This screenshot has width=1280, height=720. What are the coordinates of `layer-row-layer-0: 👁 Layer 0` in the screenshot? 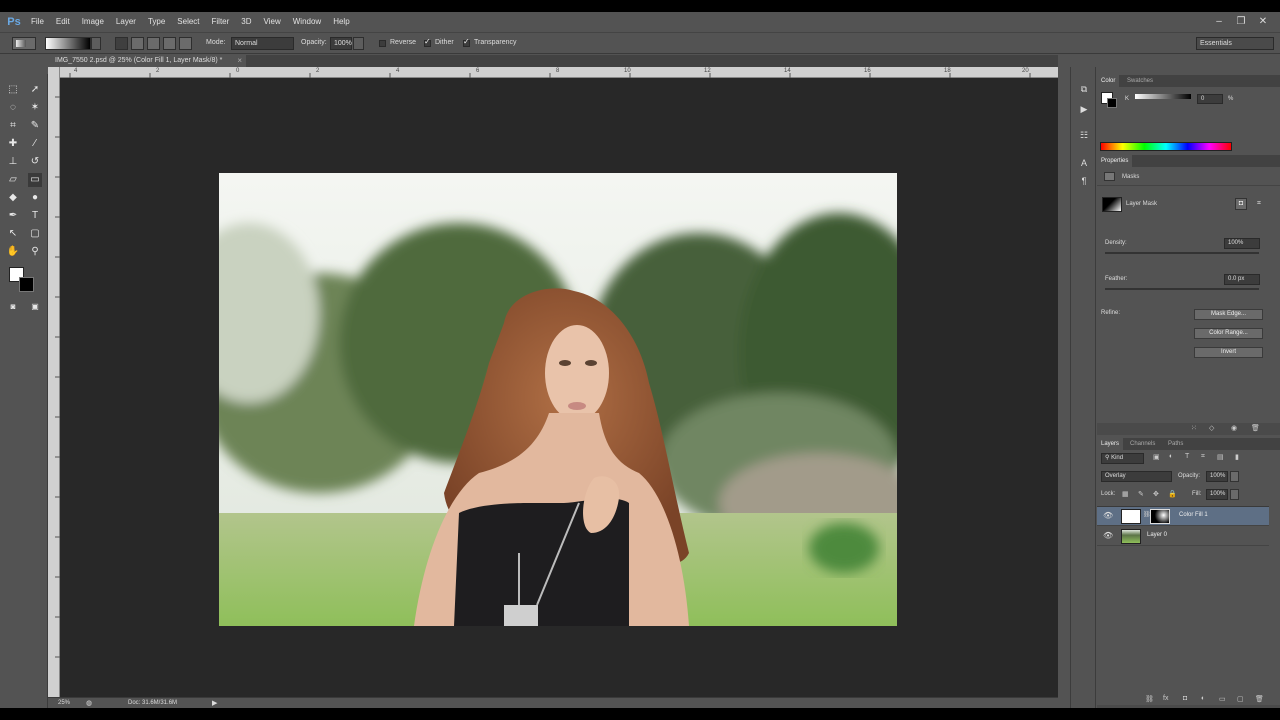 It's located at (1183, 536).